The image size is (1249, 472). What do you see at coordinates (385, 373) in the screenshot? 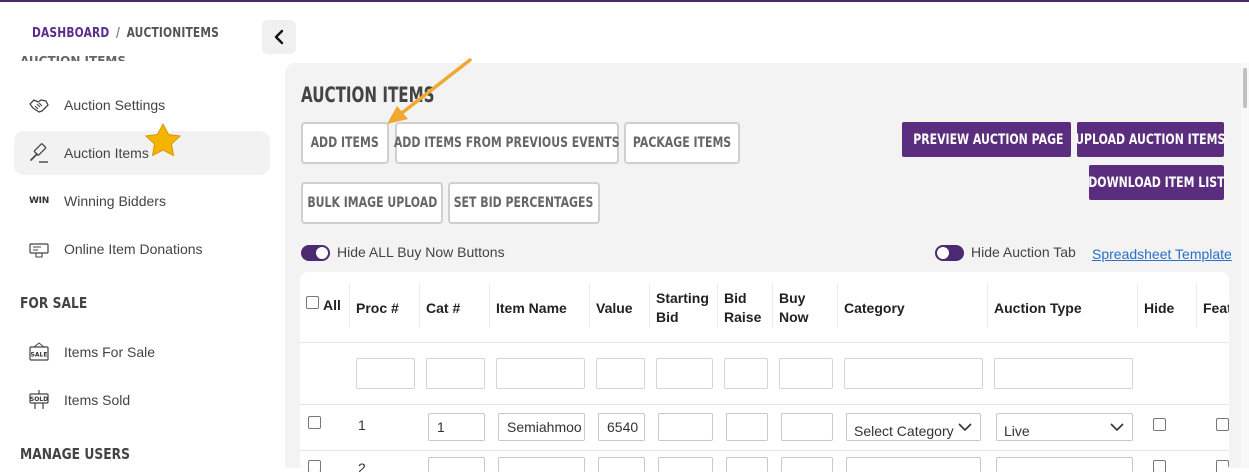
I see `filter-proc-input` at bounding box center [385, 373].